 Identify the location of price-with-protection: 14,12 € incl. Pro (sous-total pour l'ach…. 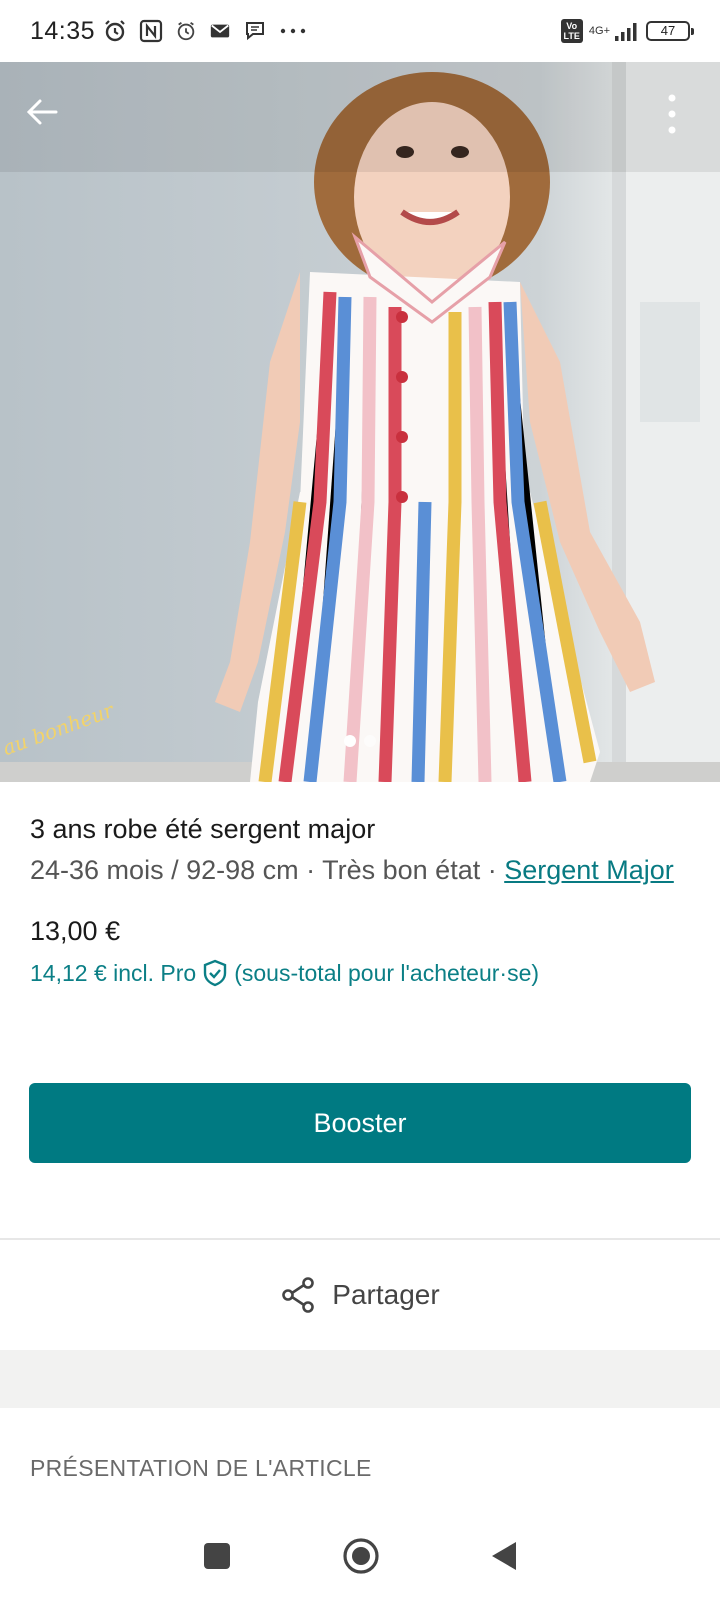
(360, 973).